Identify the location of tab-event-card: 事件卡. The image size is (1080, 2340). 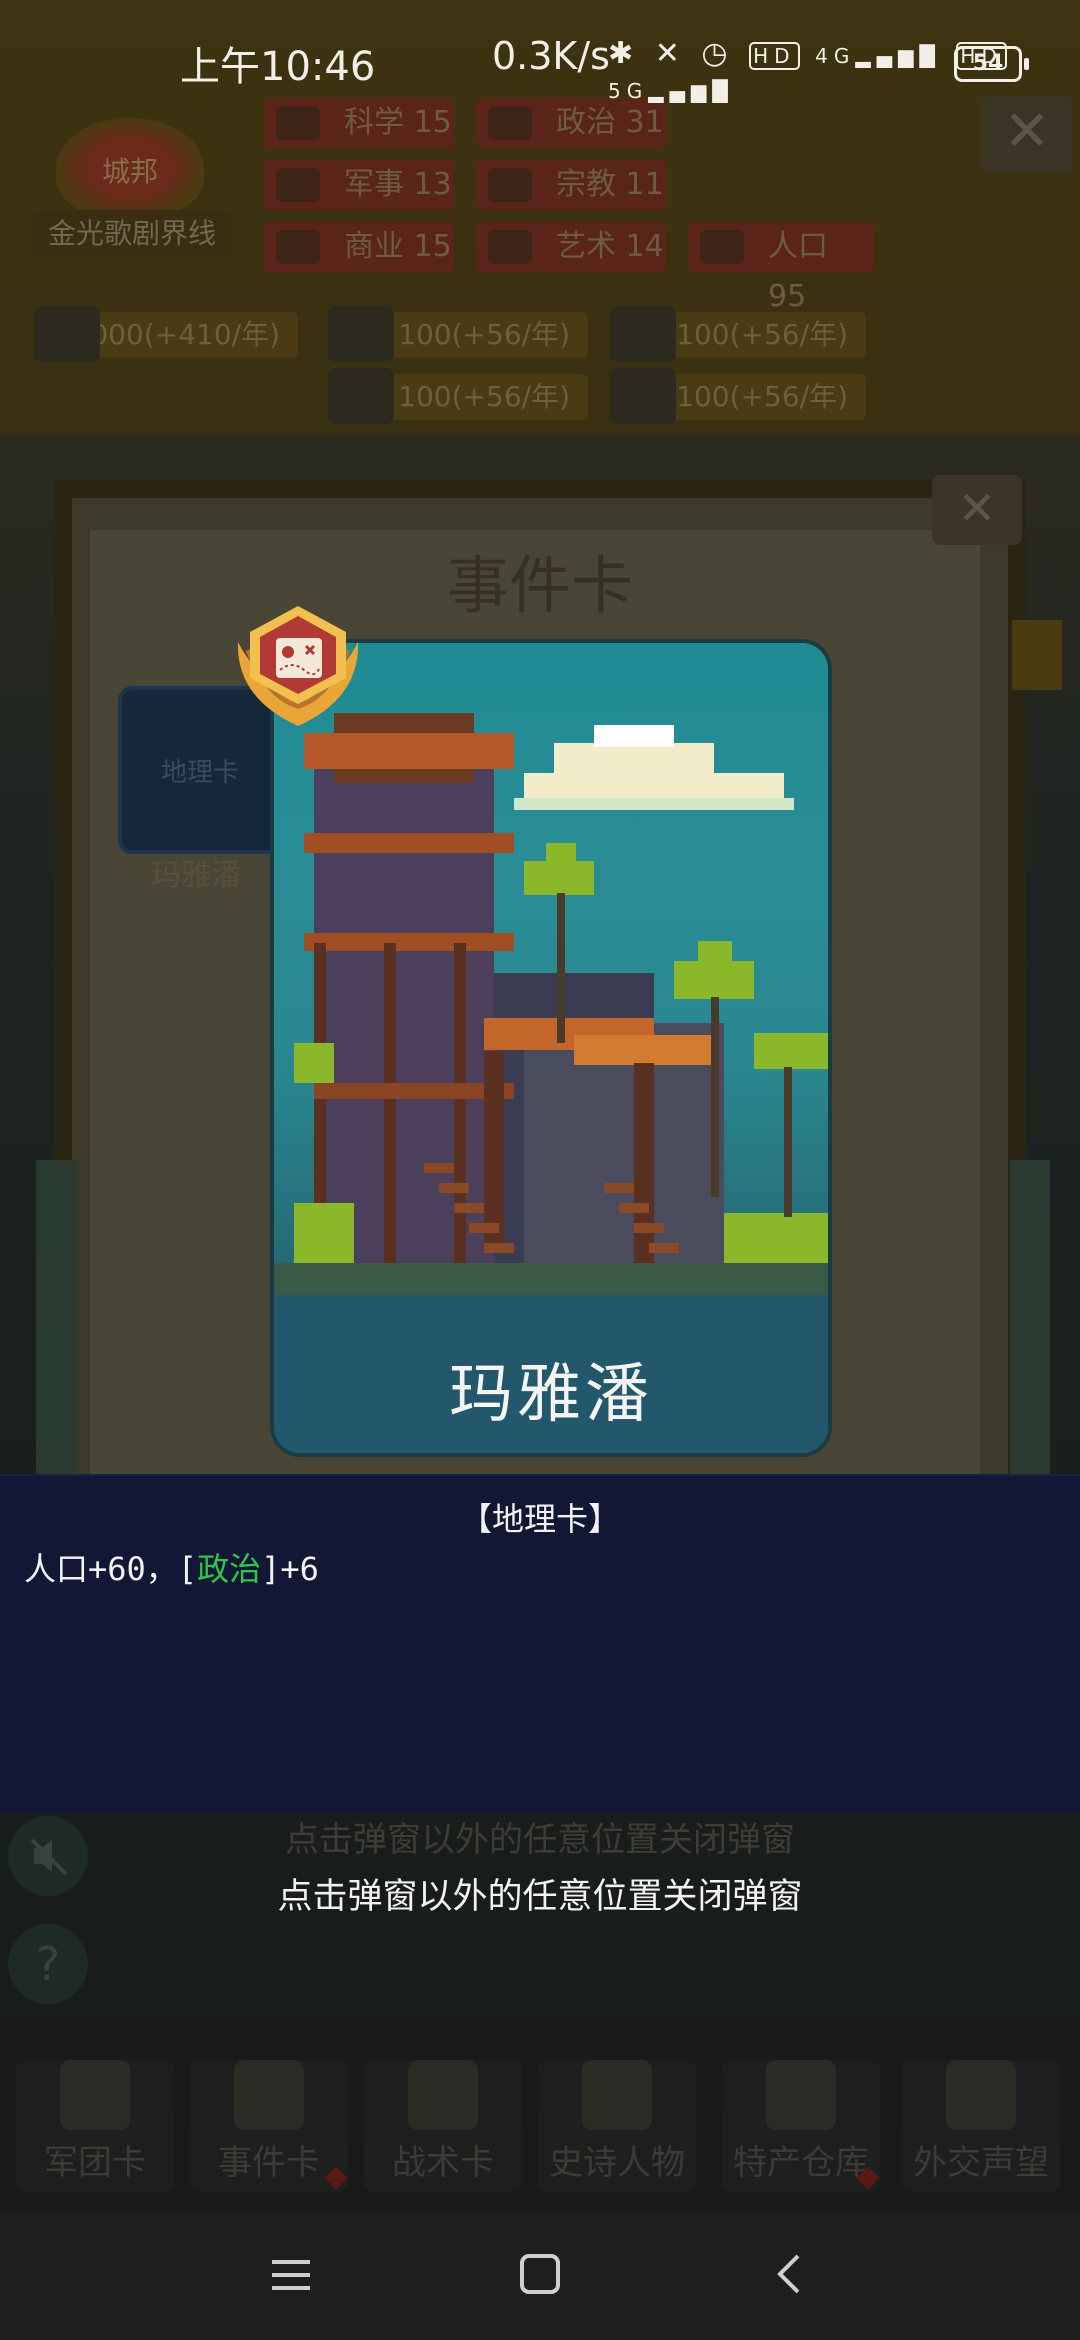
(269, 2126).